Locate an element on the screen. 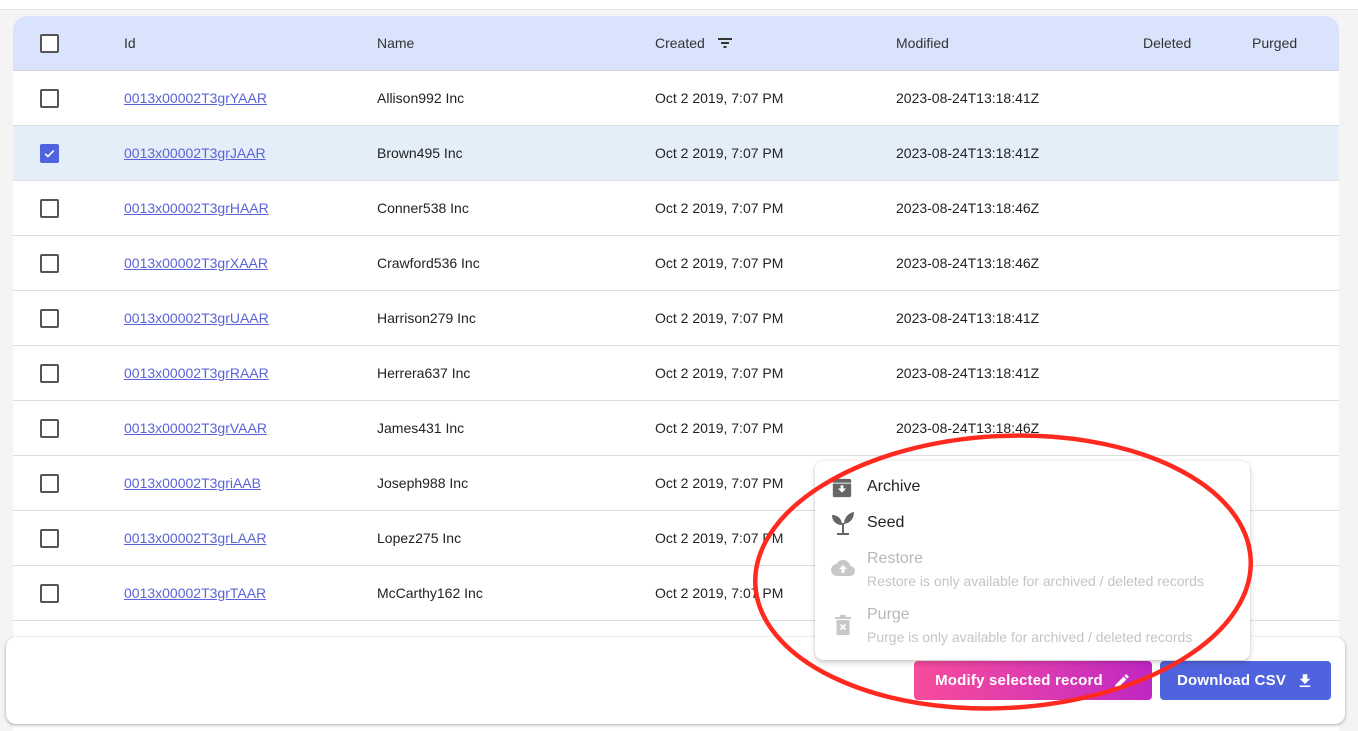 The height and width of the screenshot is (731, 1358). row-id-cell: 0013x00002T3grHAAR is located at coordinates (196, 208).